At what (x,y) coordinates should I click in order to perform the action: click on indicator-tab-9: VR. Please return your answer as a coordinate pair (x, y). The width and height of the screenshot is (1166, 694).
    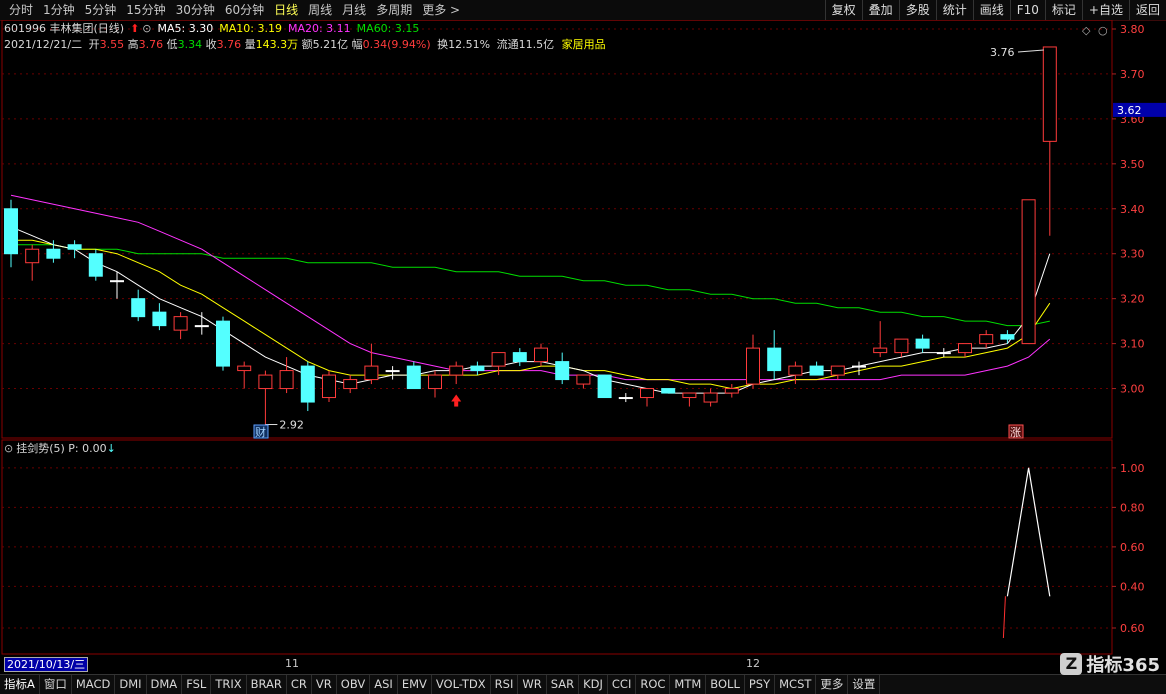
    Looking at the image, I should click on (324, 684).